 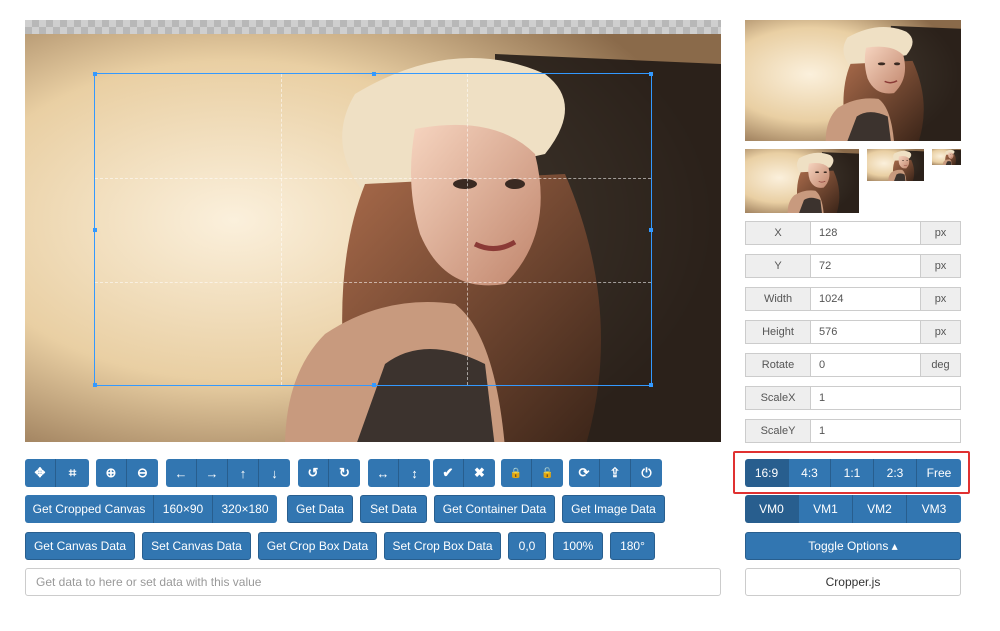 What do you see at coordinates (778, 365) in the screenshot?
I see `field-rotate-label: Rotate` at bounding box center [778, 365].